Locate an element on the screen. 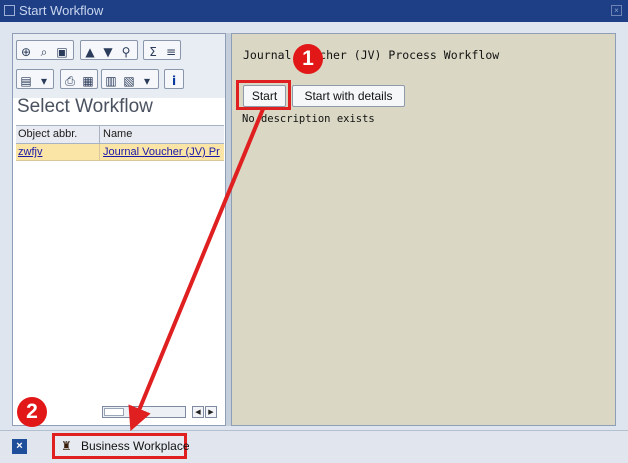 The image size is (628, 463). filter-icon: ▼ is located at coordinates (108, 52).